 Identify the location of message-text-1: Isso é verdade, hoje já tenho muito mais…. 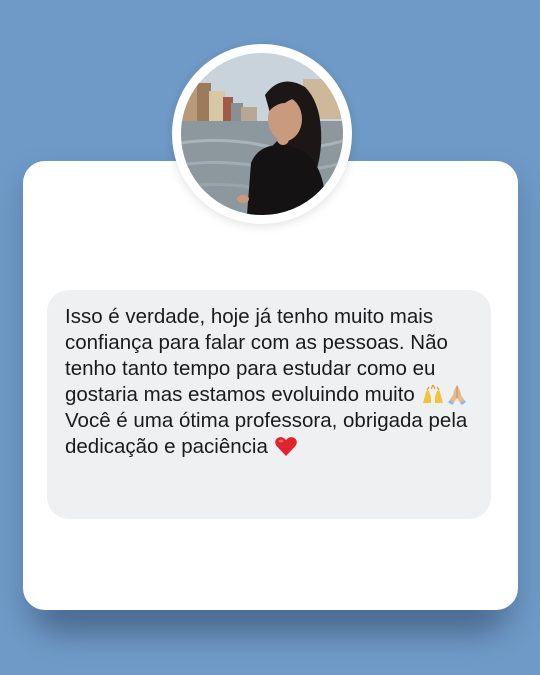
(256, 355).